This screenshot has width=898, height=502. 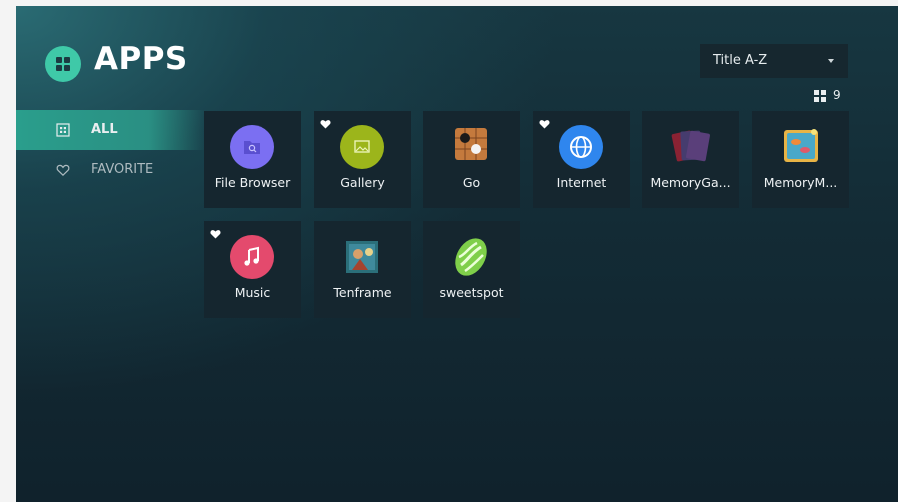 What do you see at coordinates (252, 147) in the screenshot?
I see `folder-search-icon` at bounding box center [252, 147].